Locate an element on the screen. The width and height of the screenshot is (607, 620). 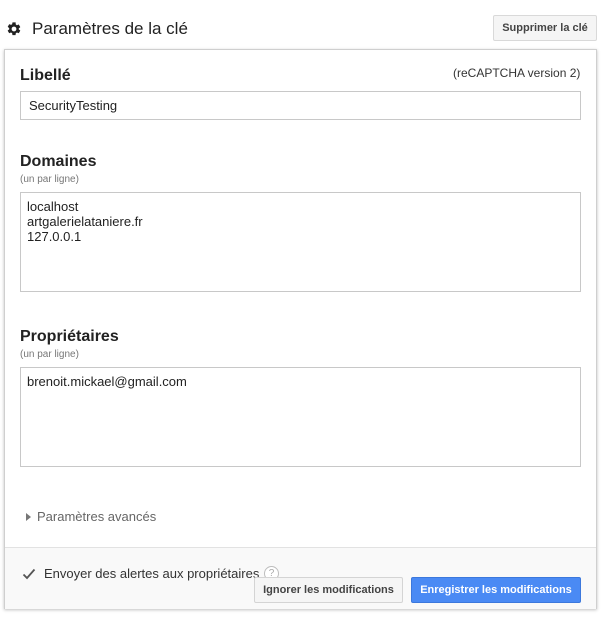
advanced-settings-toggle: Paramètres avancés is located at coordinates (91, 516).